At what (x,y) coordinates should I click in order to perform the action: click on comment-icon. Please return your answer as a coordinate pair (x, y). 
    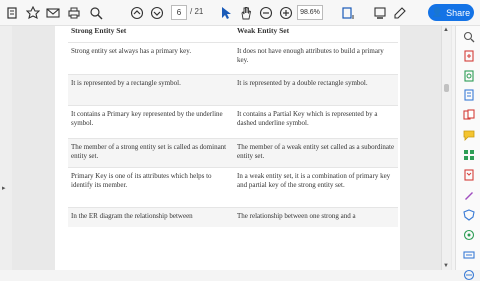
    Looking at the image, I should click on (400, 13).